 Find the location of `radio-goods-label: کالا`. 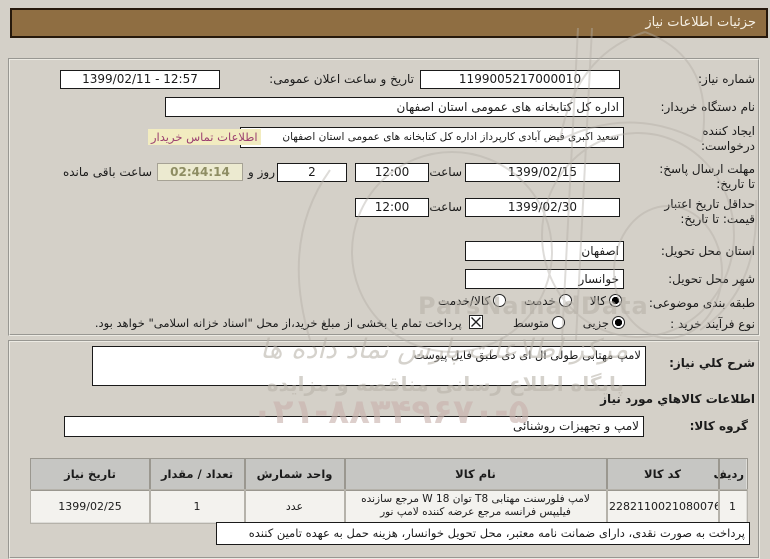

radio-goods-label: کالا is located at coordinates (597, 301).